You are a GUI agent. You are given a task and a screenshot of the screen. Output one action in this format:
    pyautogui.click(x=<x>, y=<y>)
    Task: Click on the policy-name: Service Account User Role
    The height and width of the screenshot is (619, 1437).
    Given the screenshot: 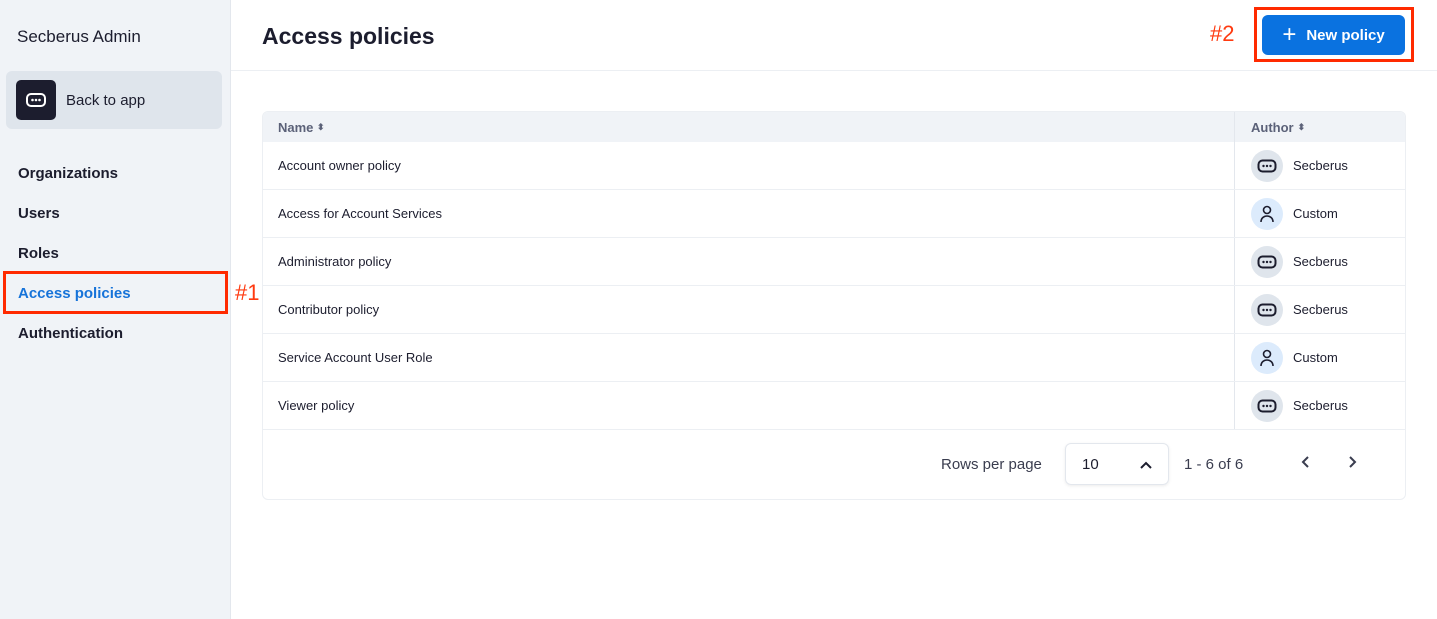 What is the action you would take?
    pyautogui.click(x=749, y=357)
    